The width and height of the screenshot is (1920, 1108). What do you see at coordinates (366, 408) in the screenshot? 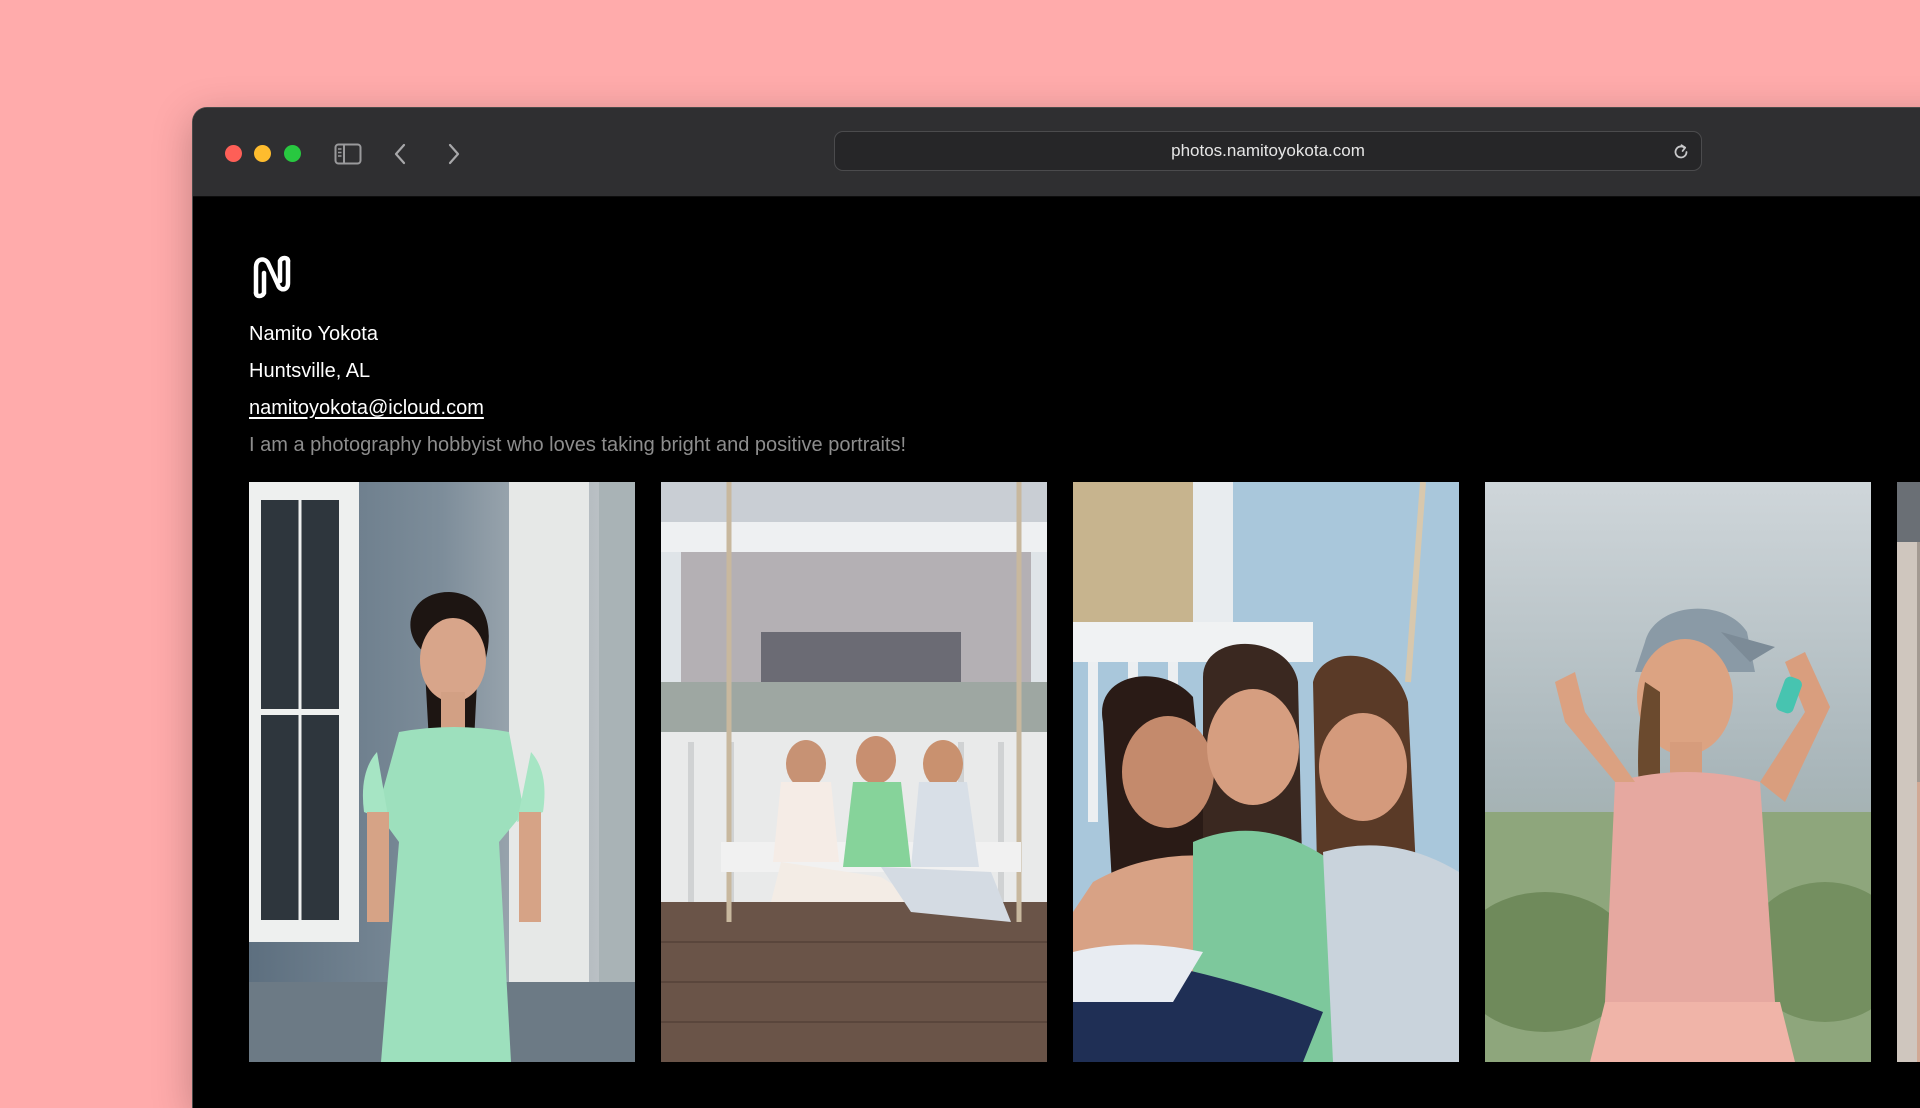
I see `profile-email-link: namitoyokota@icloud.com` at bounding box center [366, 408].